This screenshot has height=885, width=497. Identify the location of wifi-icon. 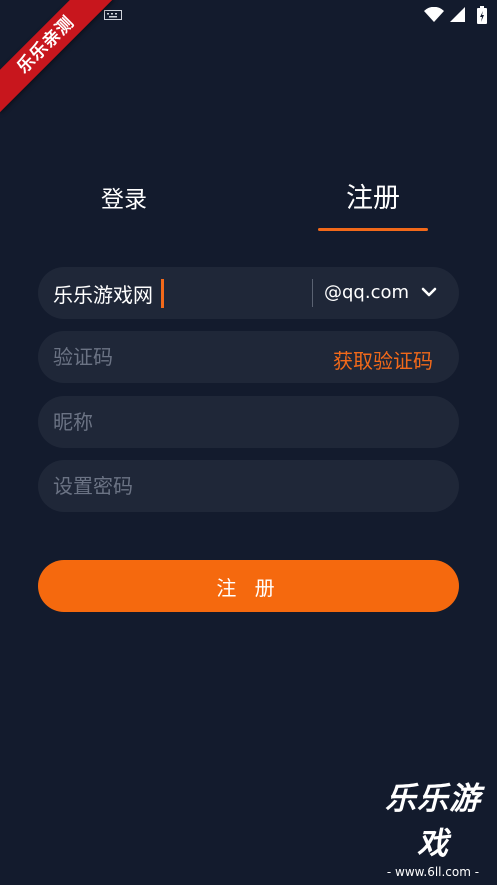
(434, 14).